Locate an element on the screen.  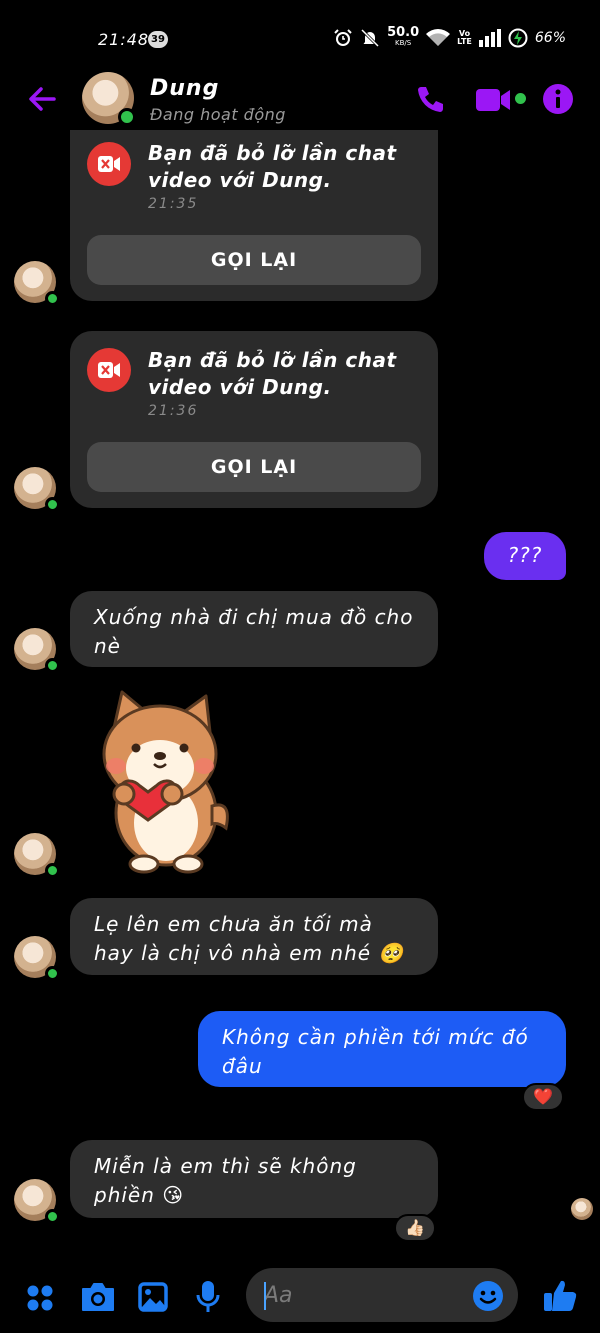
wifi-icon is located at coordinates (438, 37).